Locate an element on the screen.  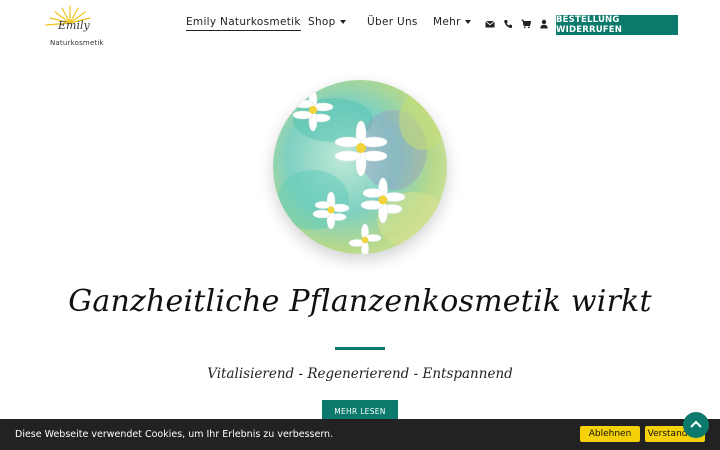
site-logo: Emily Naturkosmetik is located at coordinates (70, 26).